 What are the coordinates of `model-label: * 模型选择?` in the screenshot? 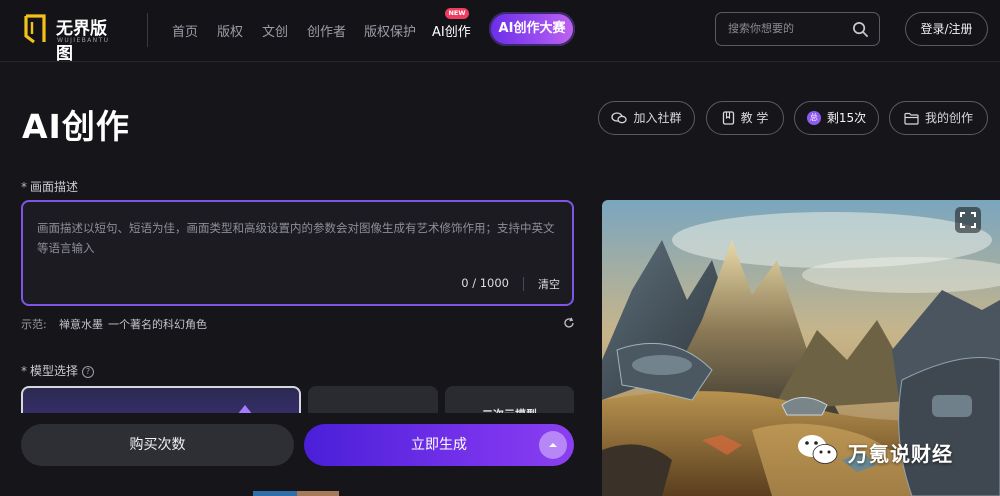 It's located at (58, 370).